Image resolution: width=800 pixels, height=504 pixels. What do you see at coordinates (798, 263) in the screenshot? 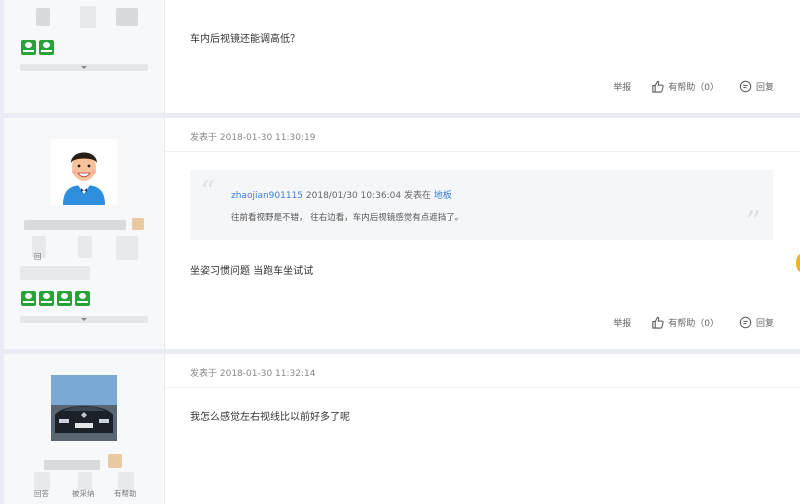
I see `floating-tool-icon` at bounding box center [798, 263].